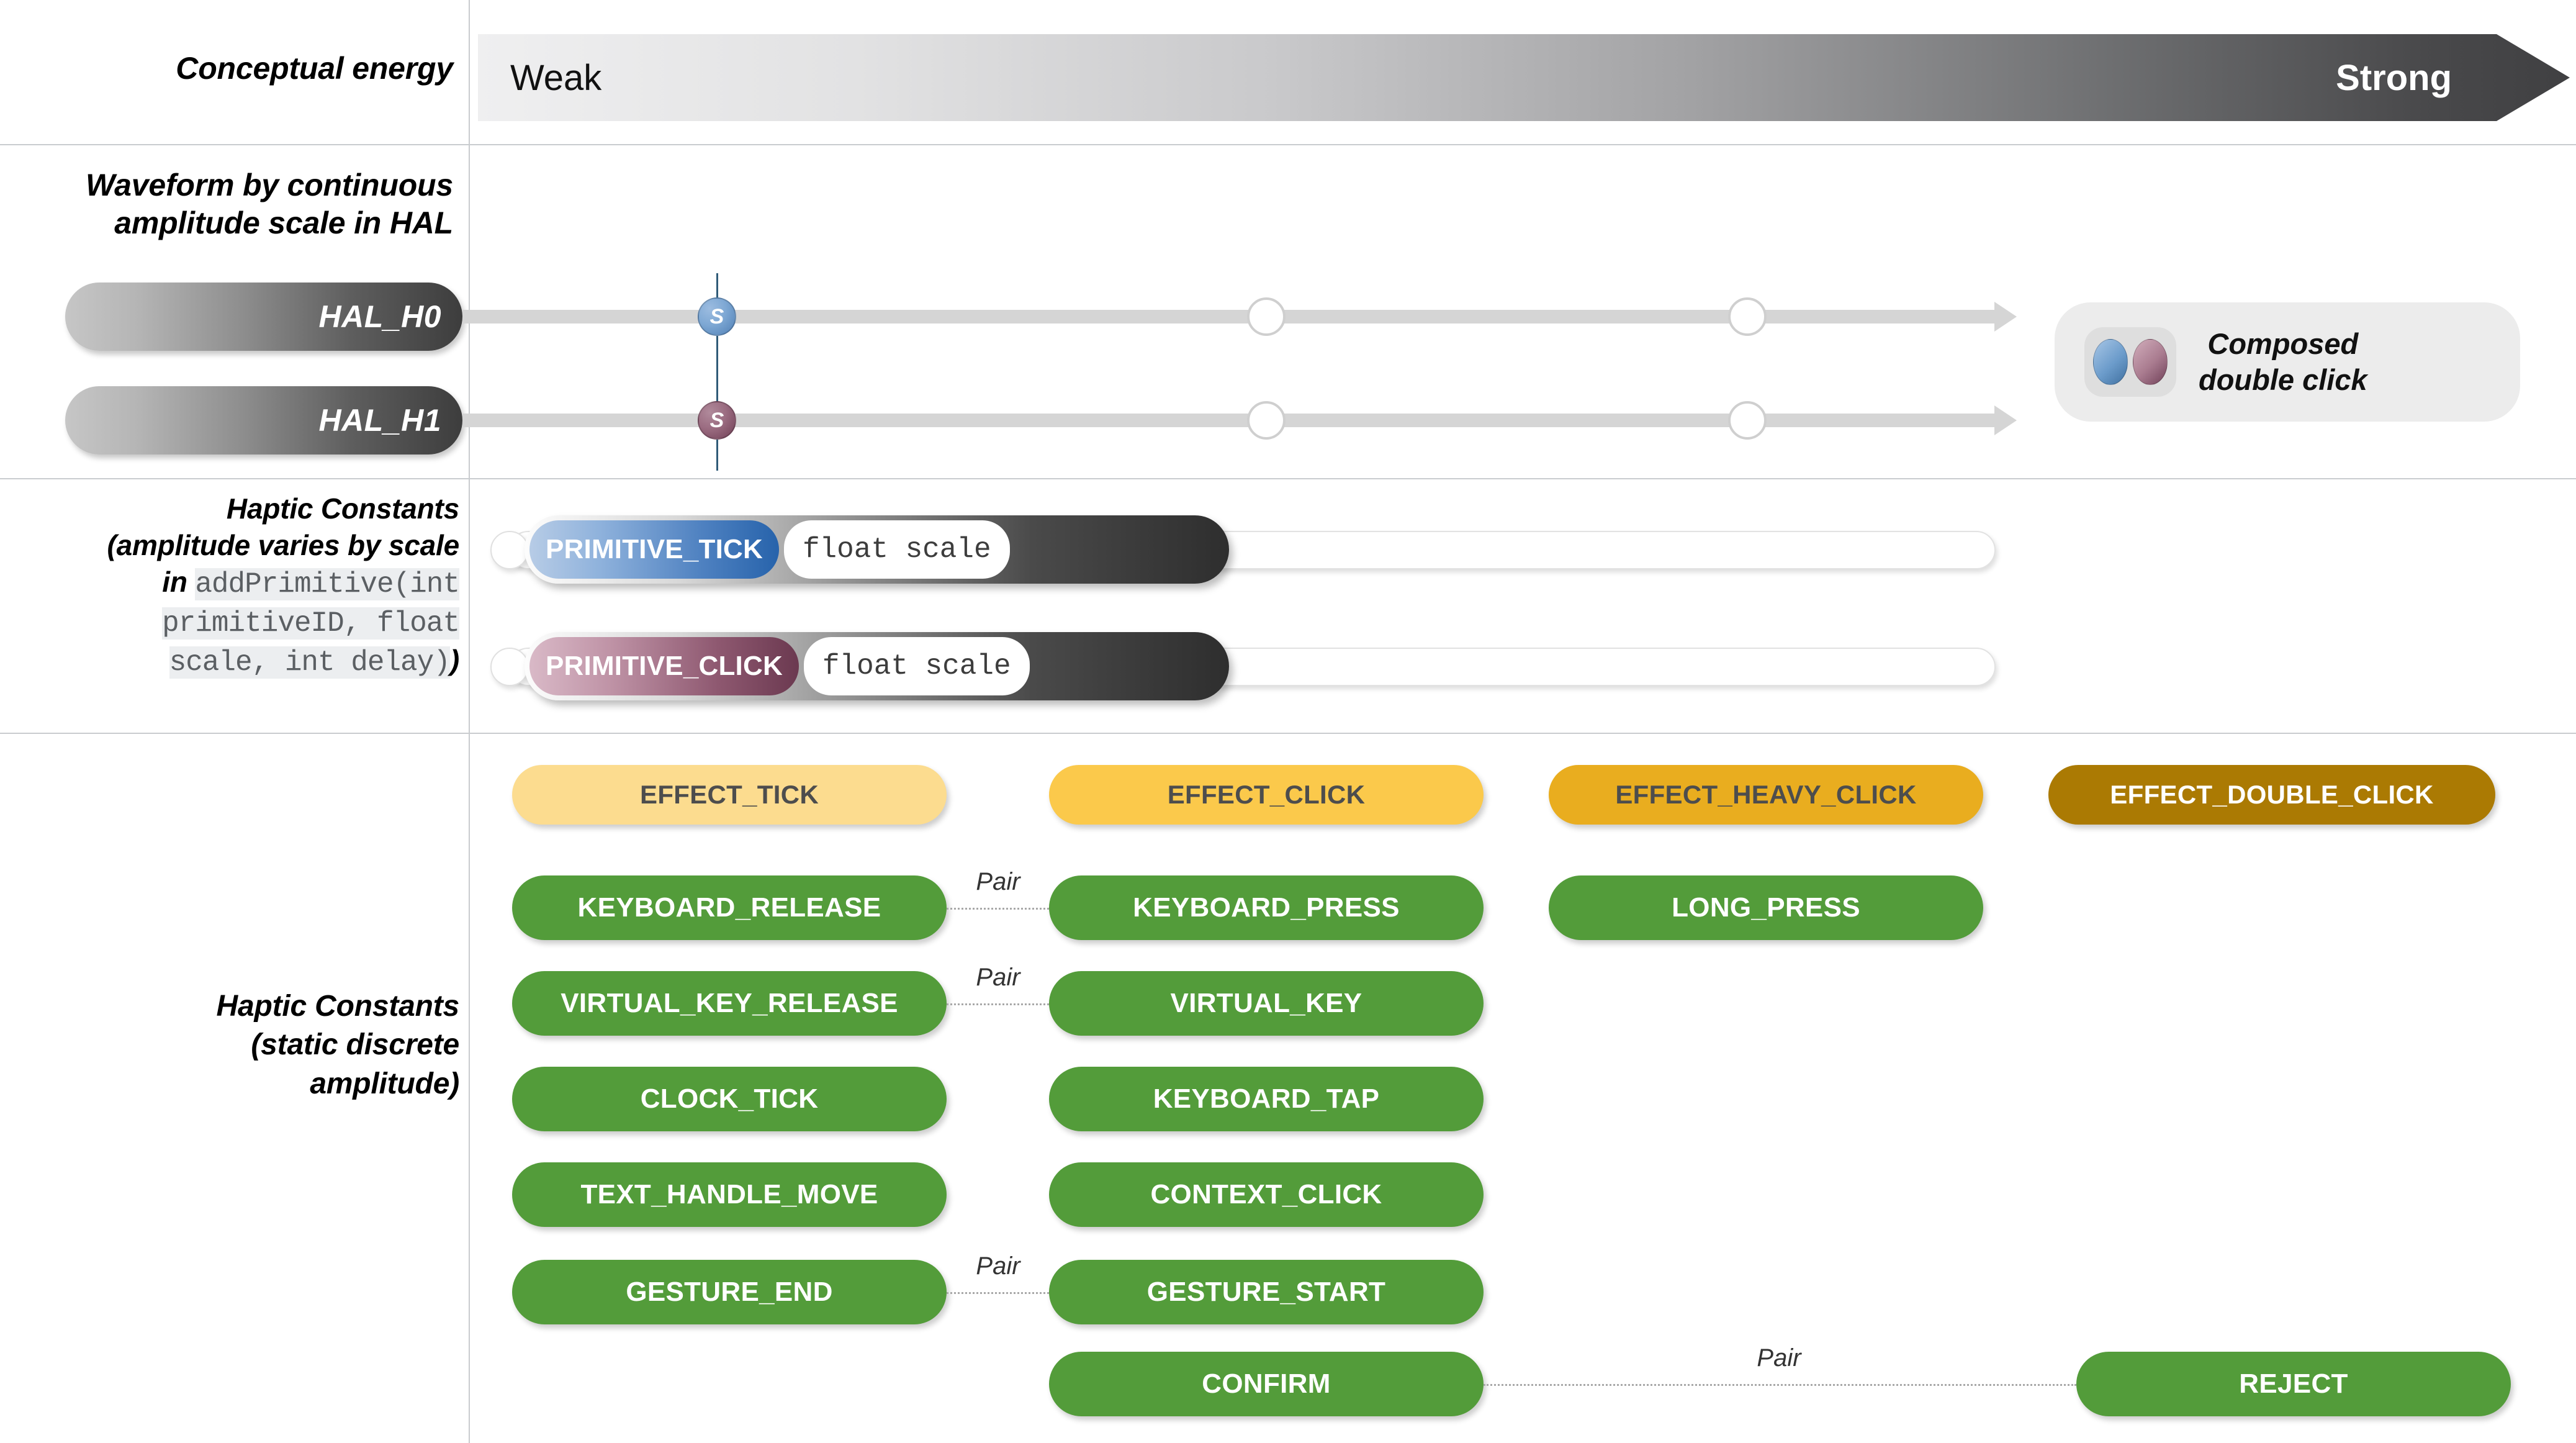  What do you see at coordinates (283, 544) in the screenshot?
I see `haptic-varies-line2: (amplitude varies by scale` at bounding box center [283, 544].